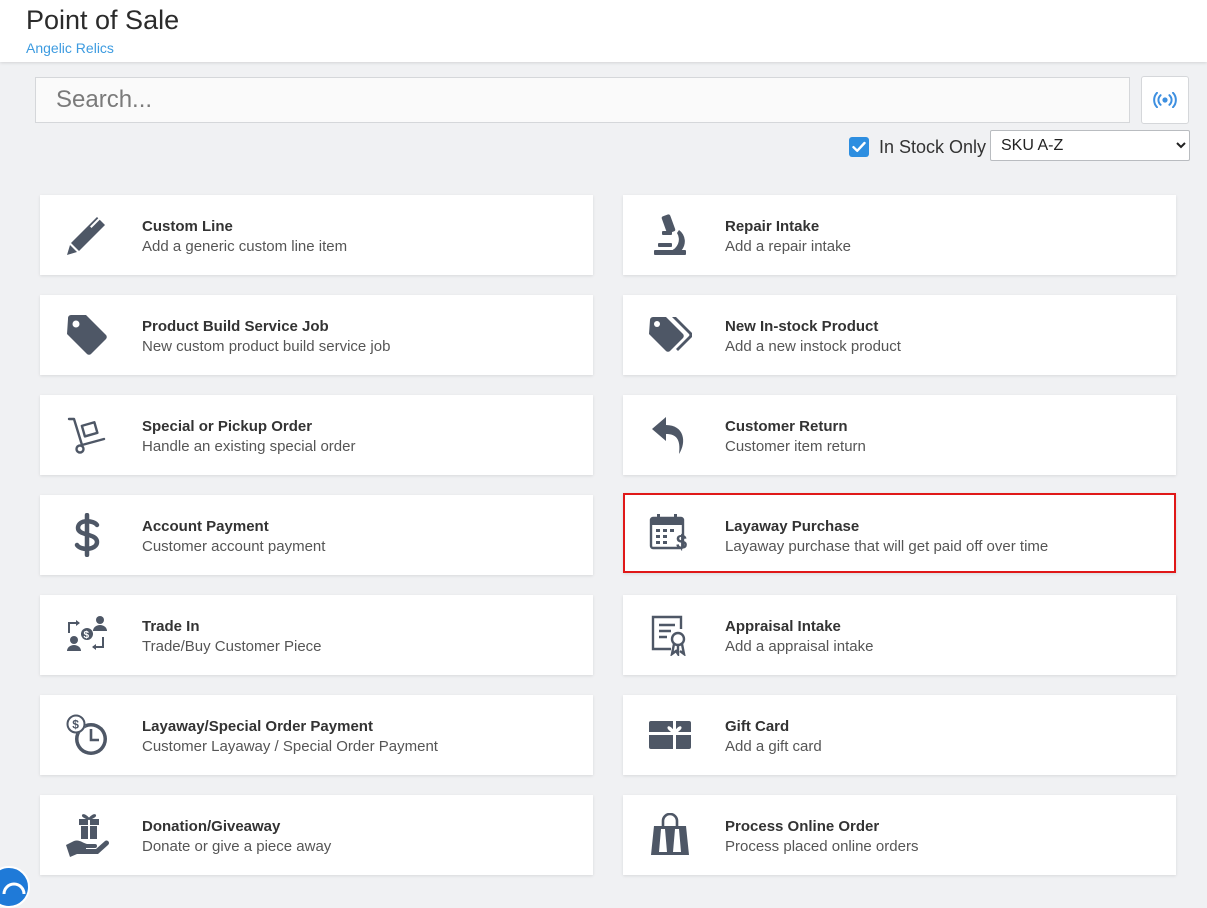  What do you see at coordinates (266, 346) in the screenshot?
I see `tile-description: New custom product build service job` at bounding box center [266, 346].